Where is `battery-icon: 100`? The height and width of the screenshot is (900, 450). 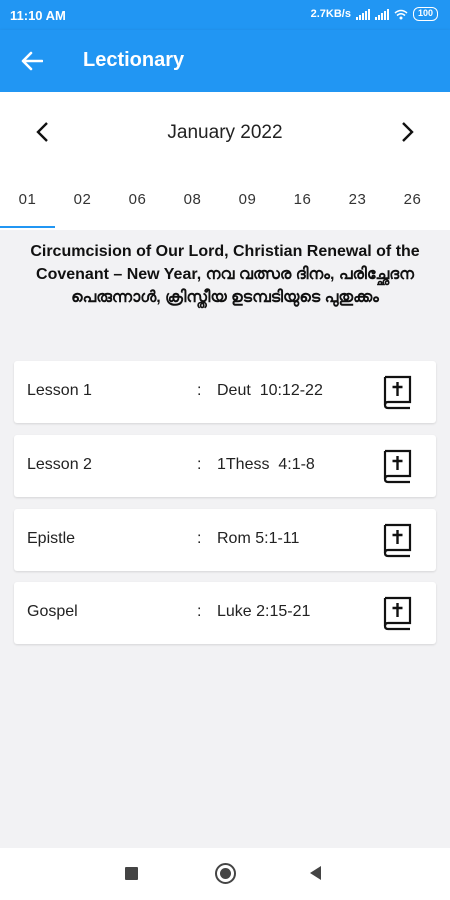 battery-icon: 100 is located at coordinates (425, 14).